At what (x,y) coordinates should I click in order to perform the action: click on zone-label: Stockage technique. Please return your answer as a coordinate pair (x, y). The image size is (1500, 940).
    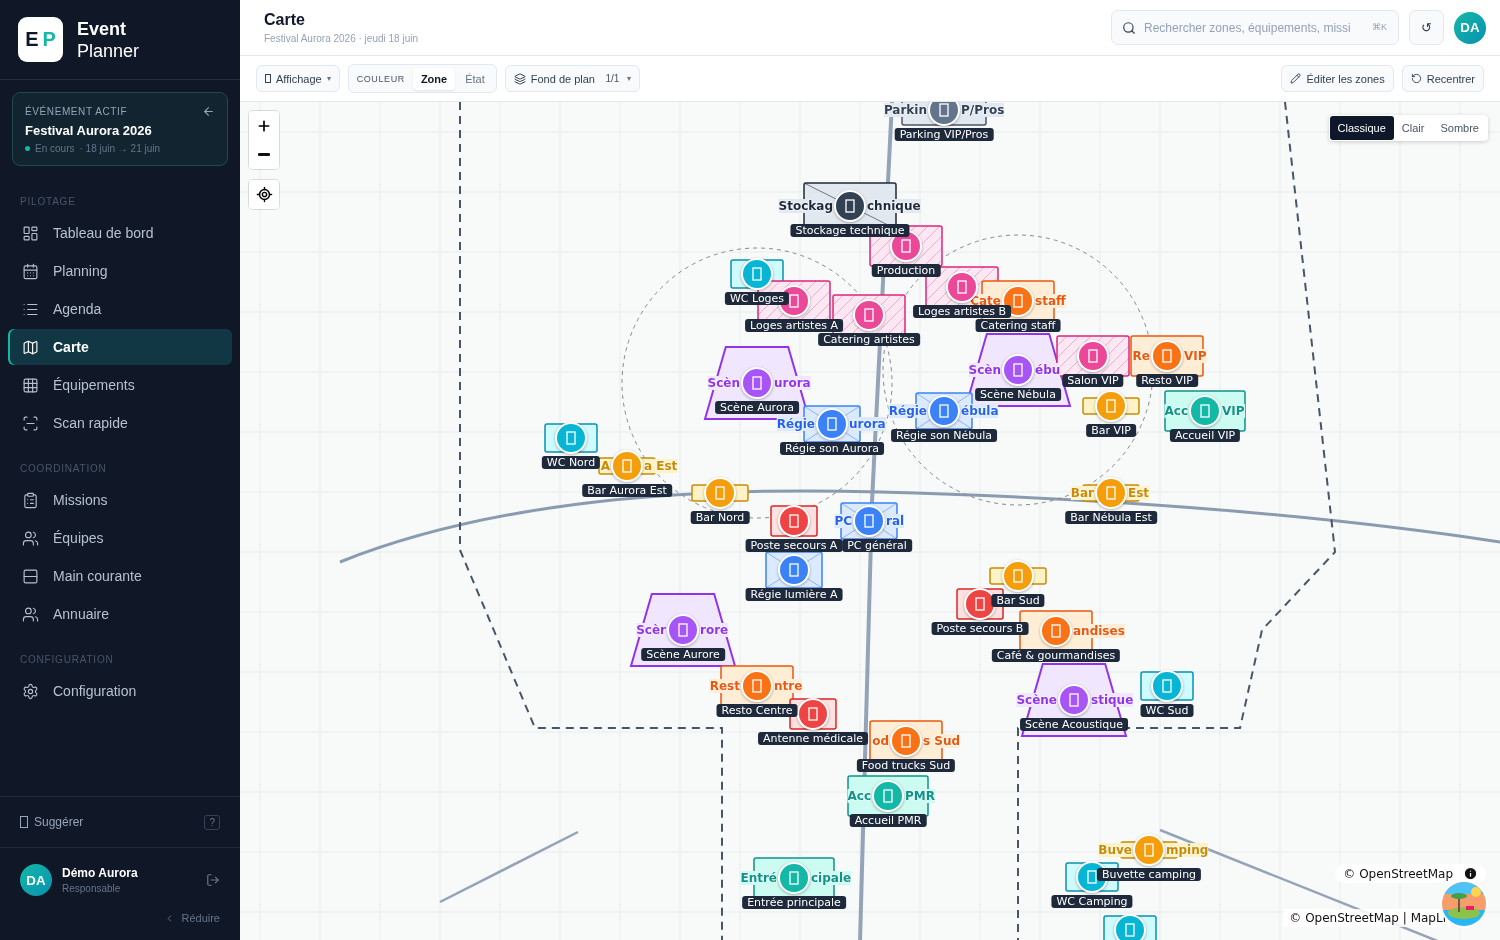
    Looking at the image, I should click on (850, 230).